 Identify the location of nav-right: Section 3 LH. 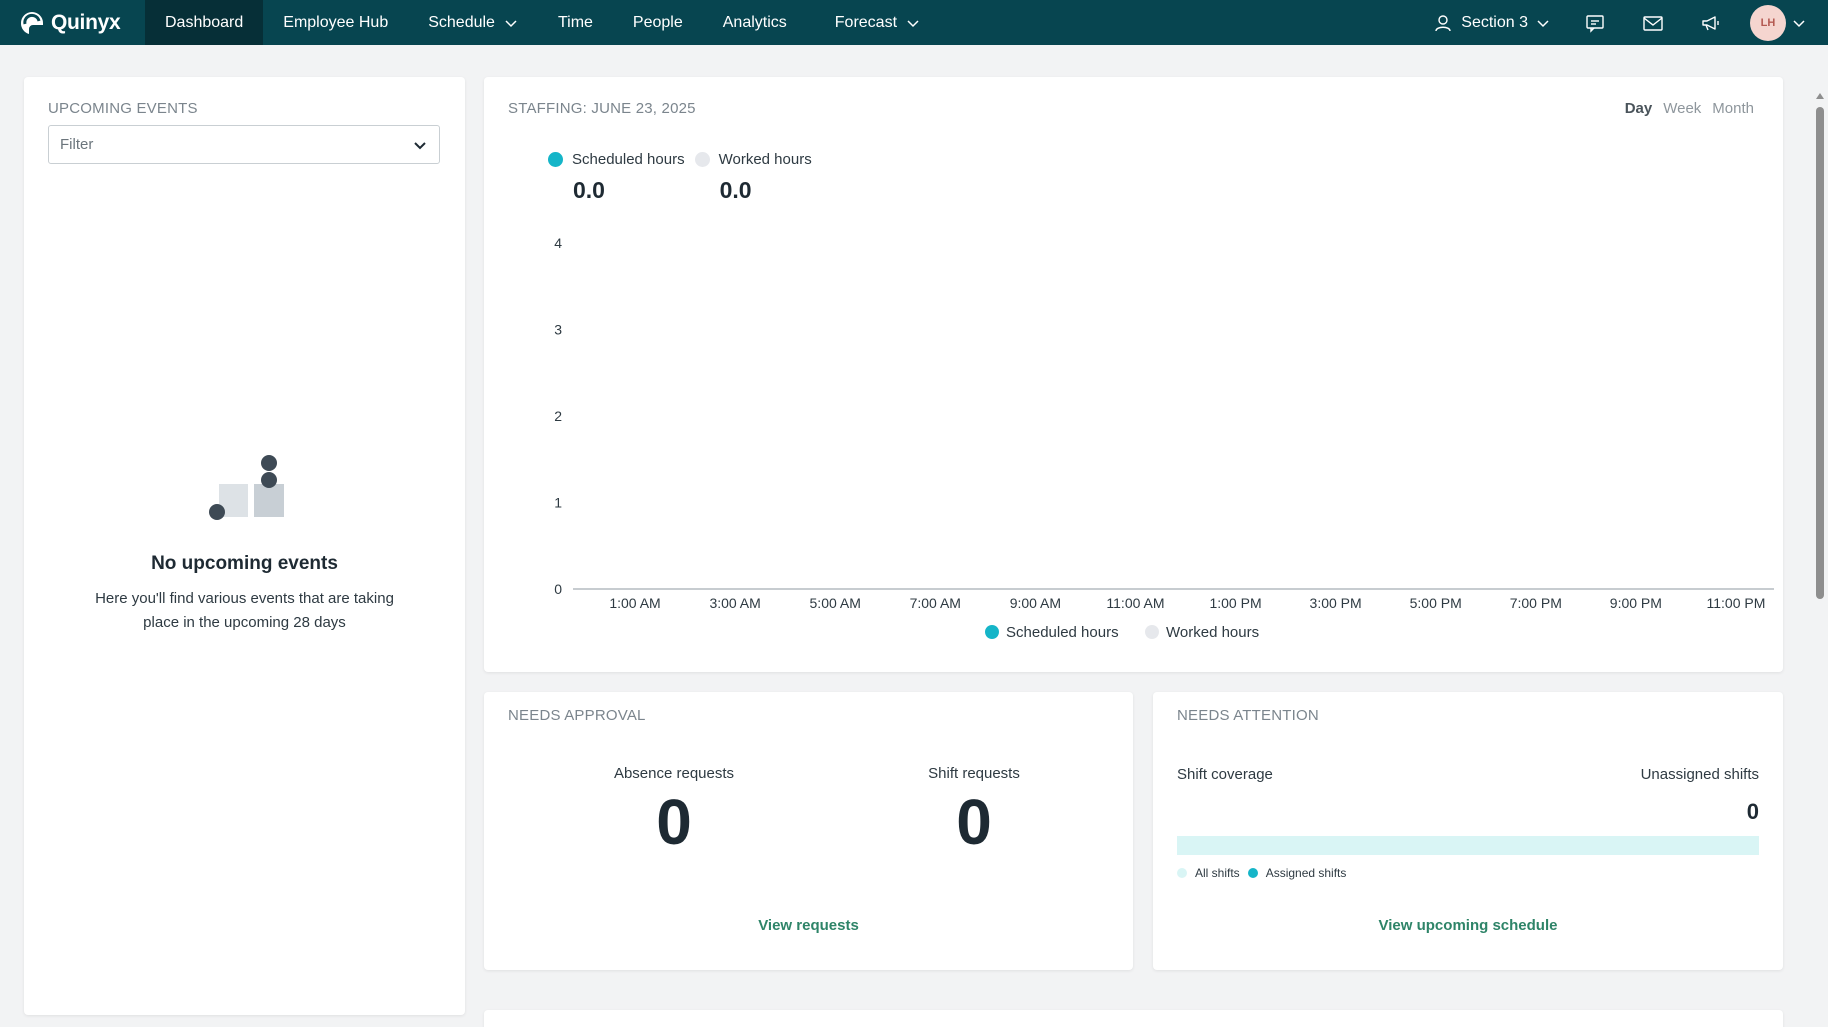
(1622, 22).